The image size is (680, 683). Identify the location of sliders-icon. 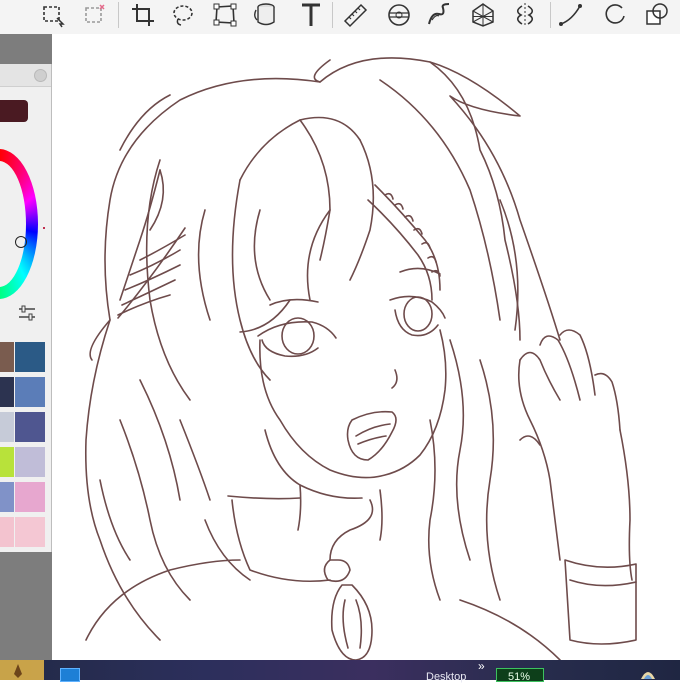
(27, 313).